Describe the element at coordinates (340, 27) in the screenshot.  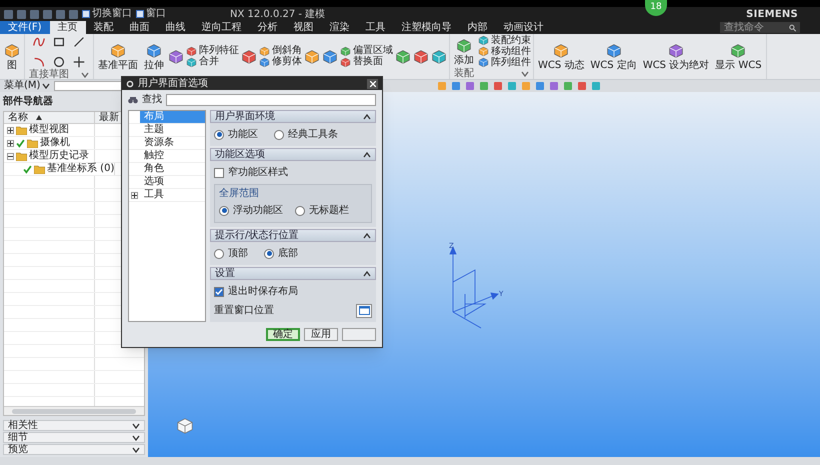
I see `ribbon-tab: 渲染` at that location.